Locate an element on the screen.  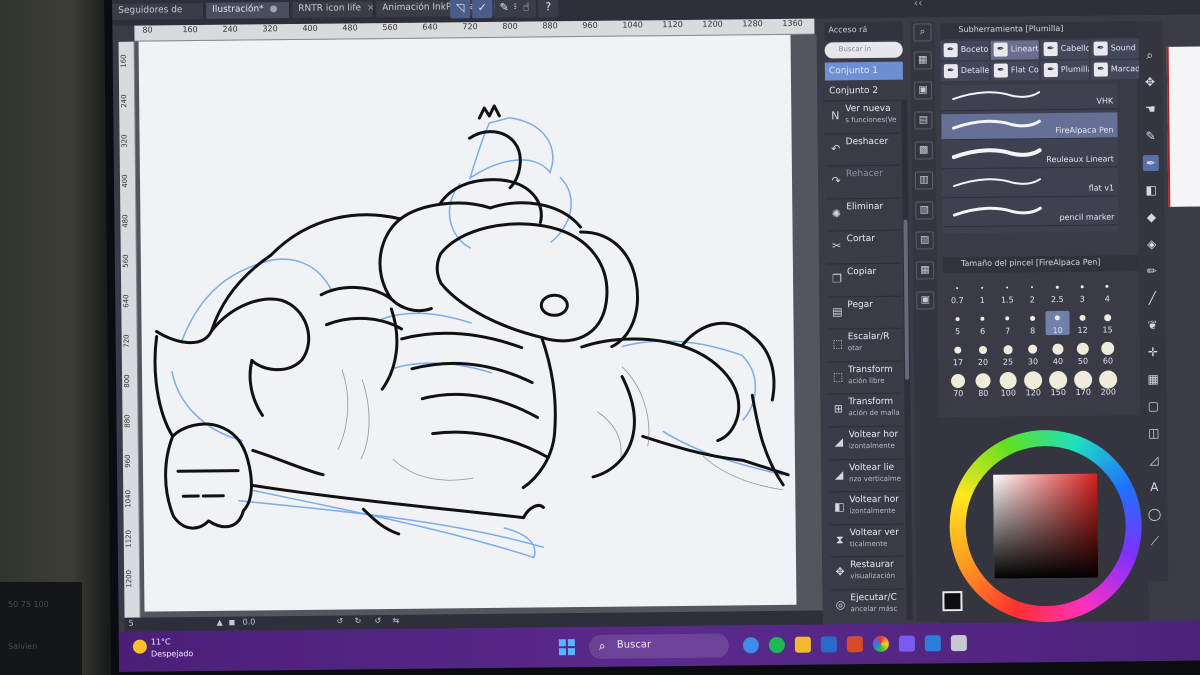
zoom-level: 5 is located at coordinates (131, 623).